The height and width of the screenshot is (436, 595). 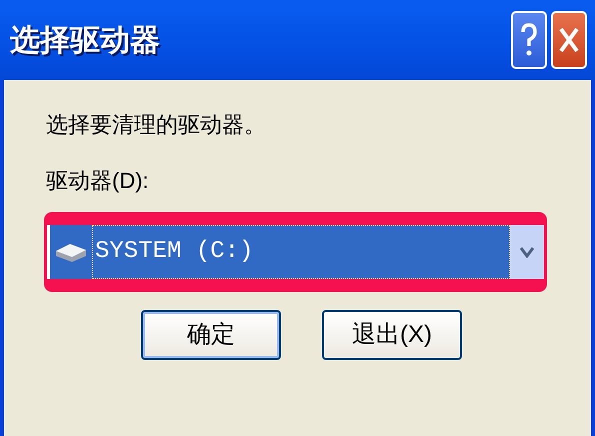 I want to click on help-icon, so click(x=529, y=40).